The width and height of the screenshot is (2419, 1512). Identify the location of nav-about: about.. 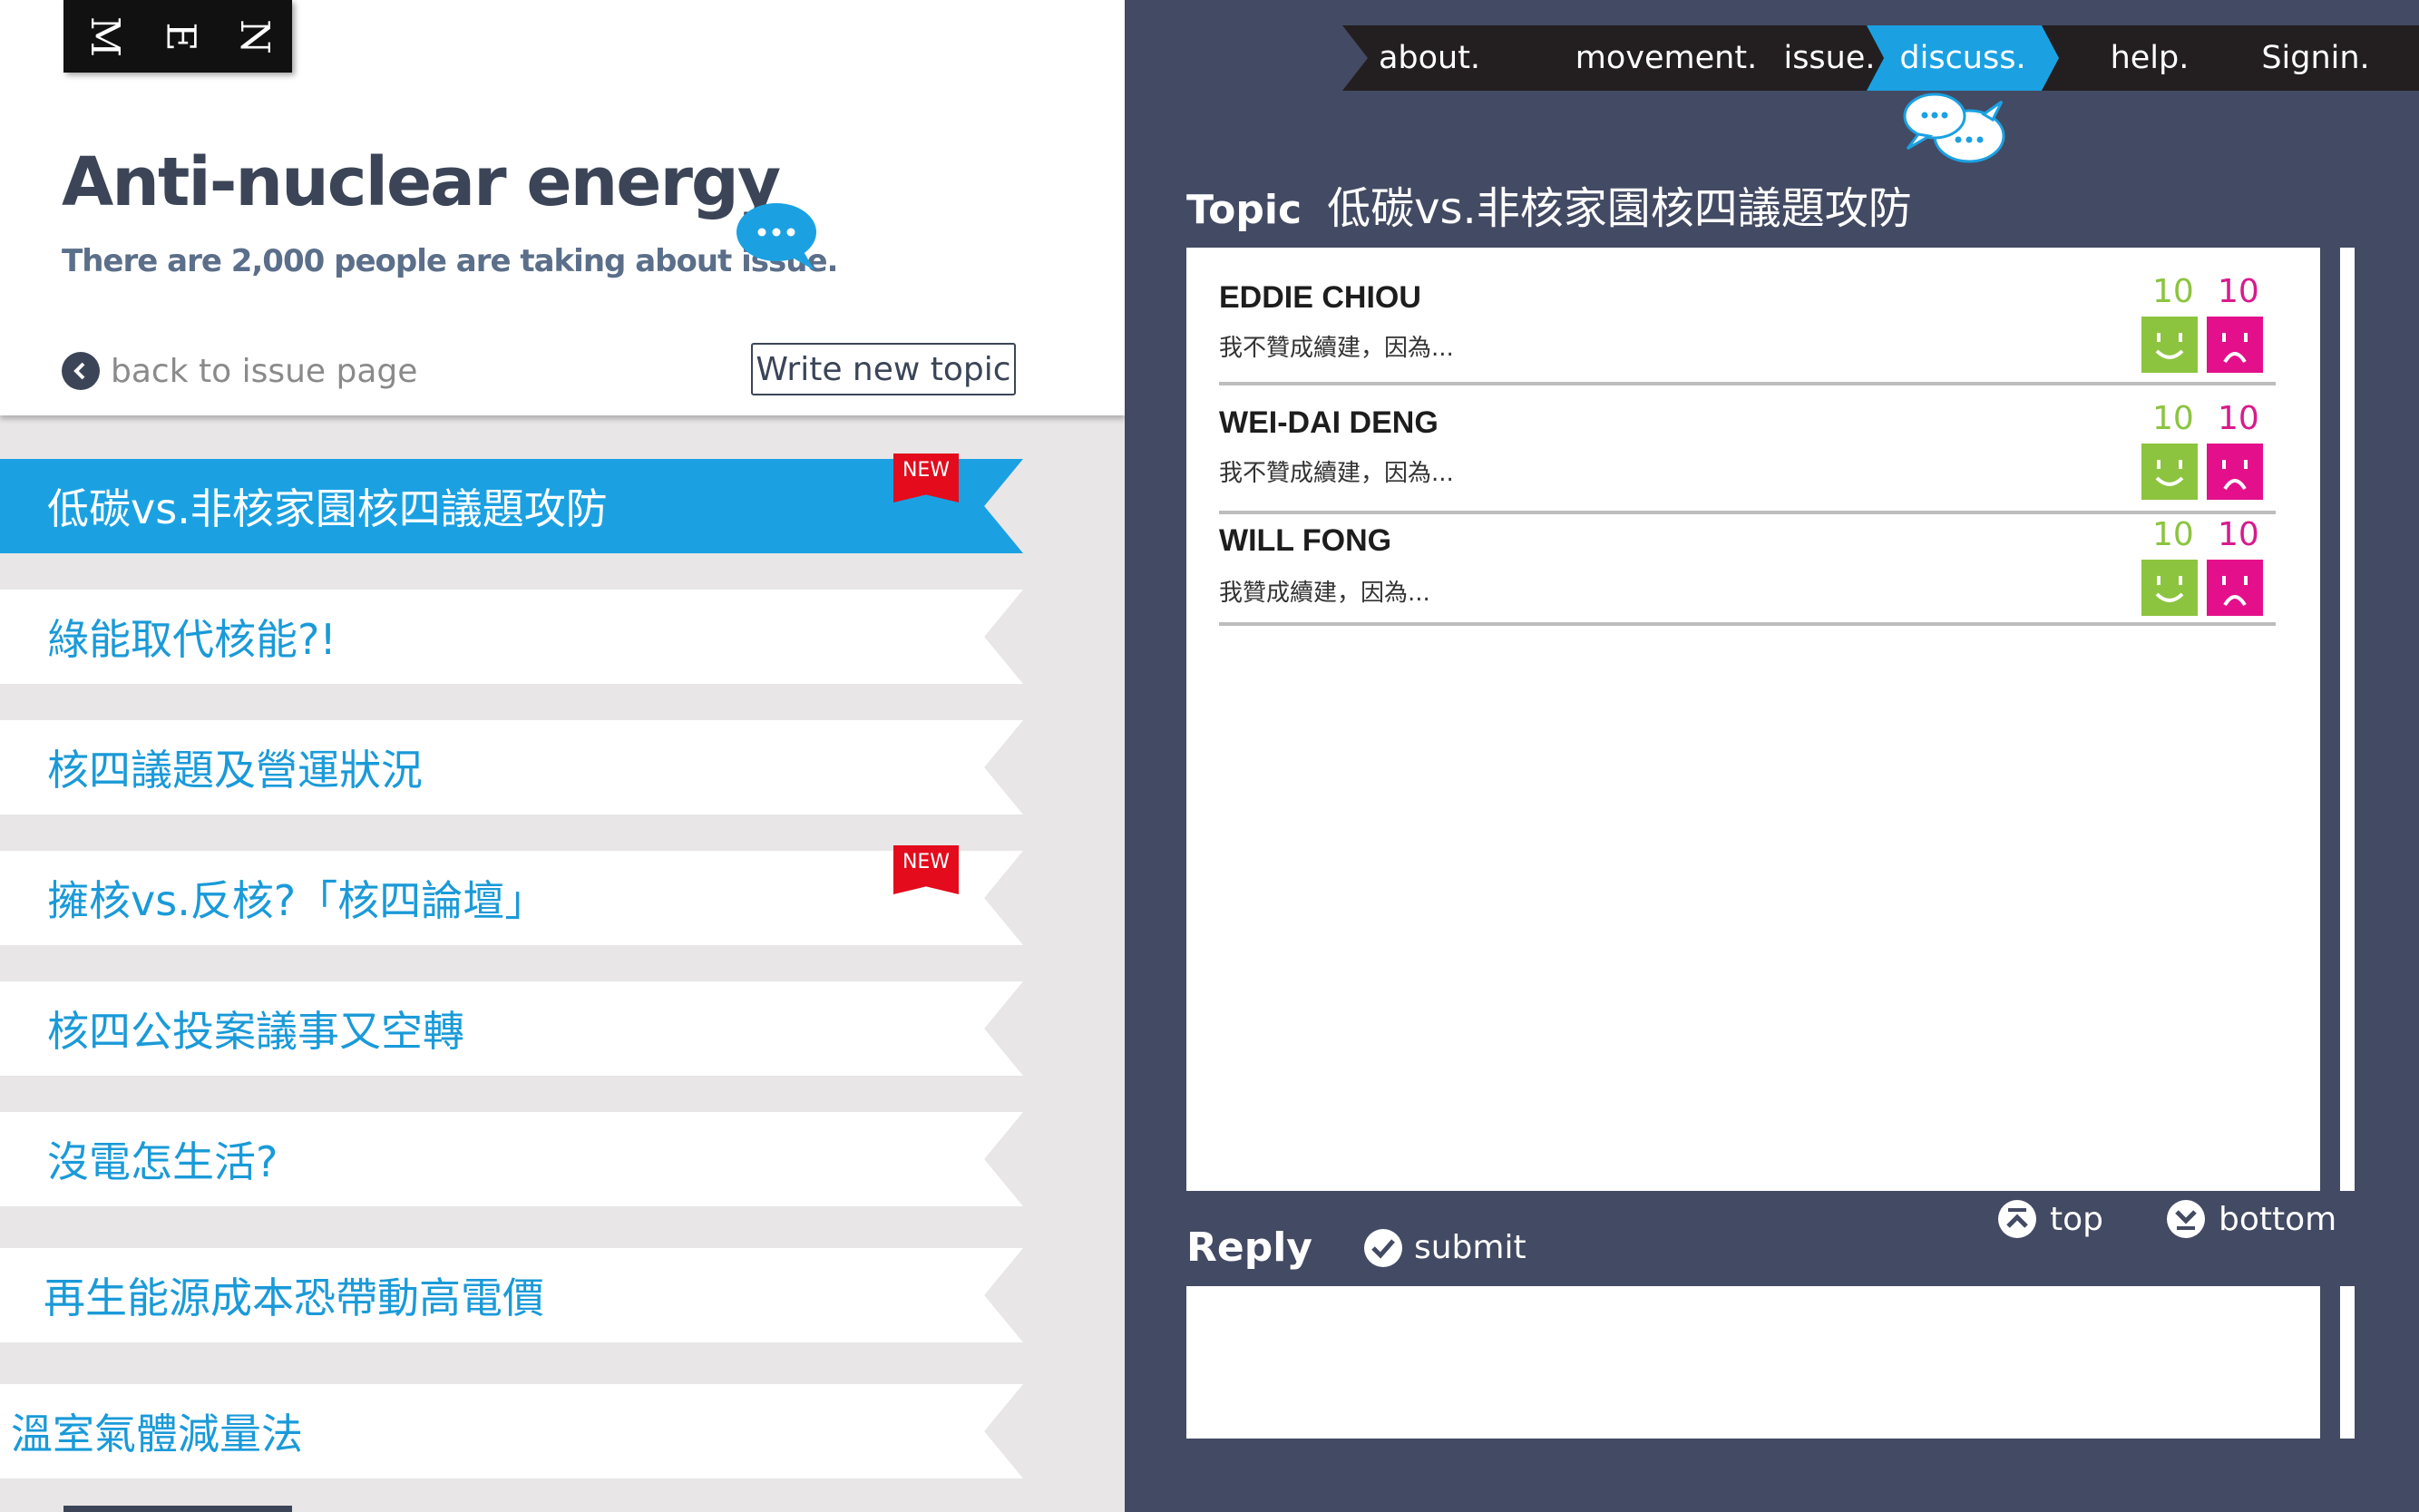
(1430, 58).